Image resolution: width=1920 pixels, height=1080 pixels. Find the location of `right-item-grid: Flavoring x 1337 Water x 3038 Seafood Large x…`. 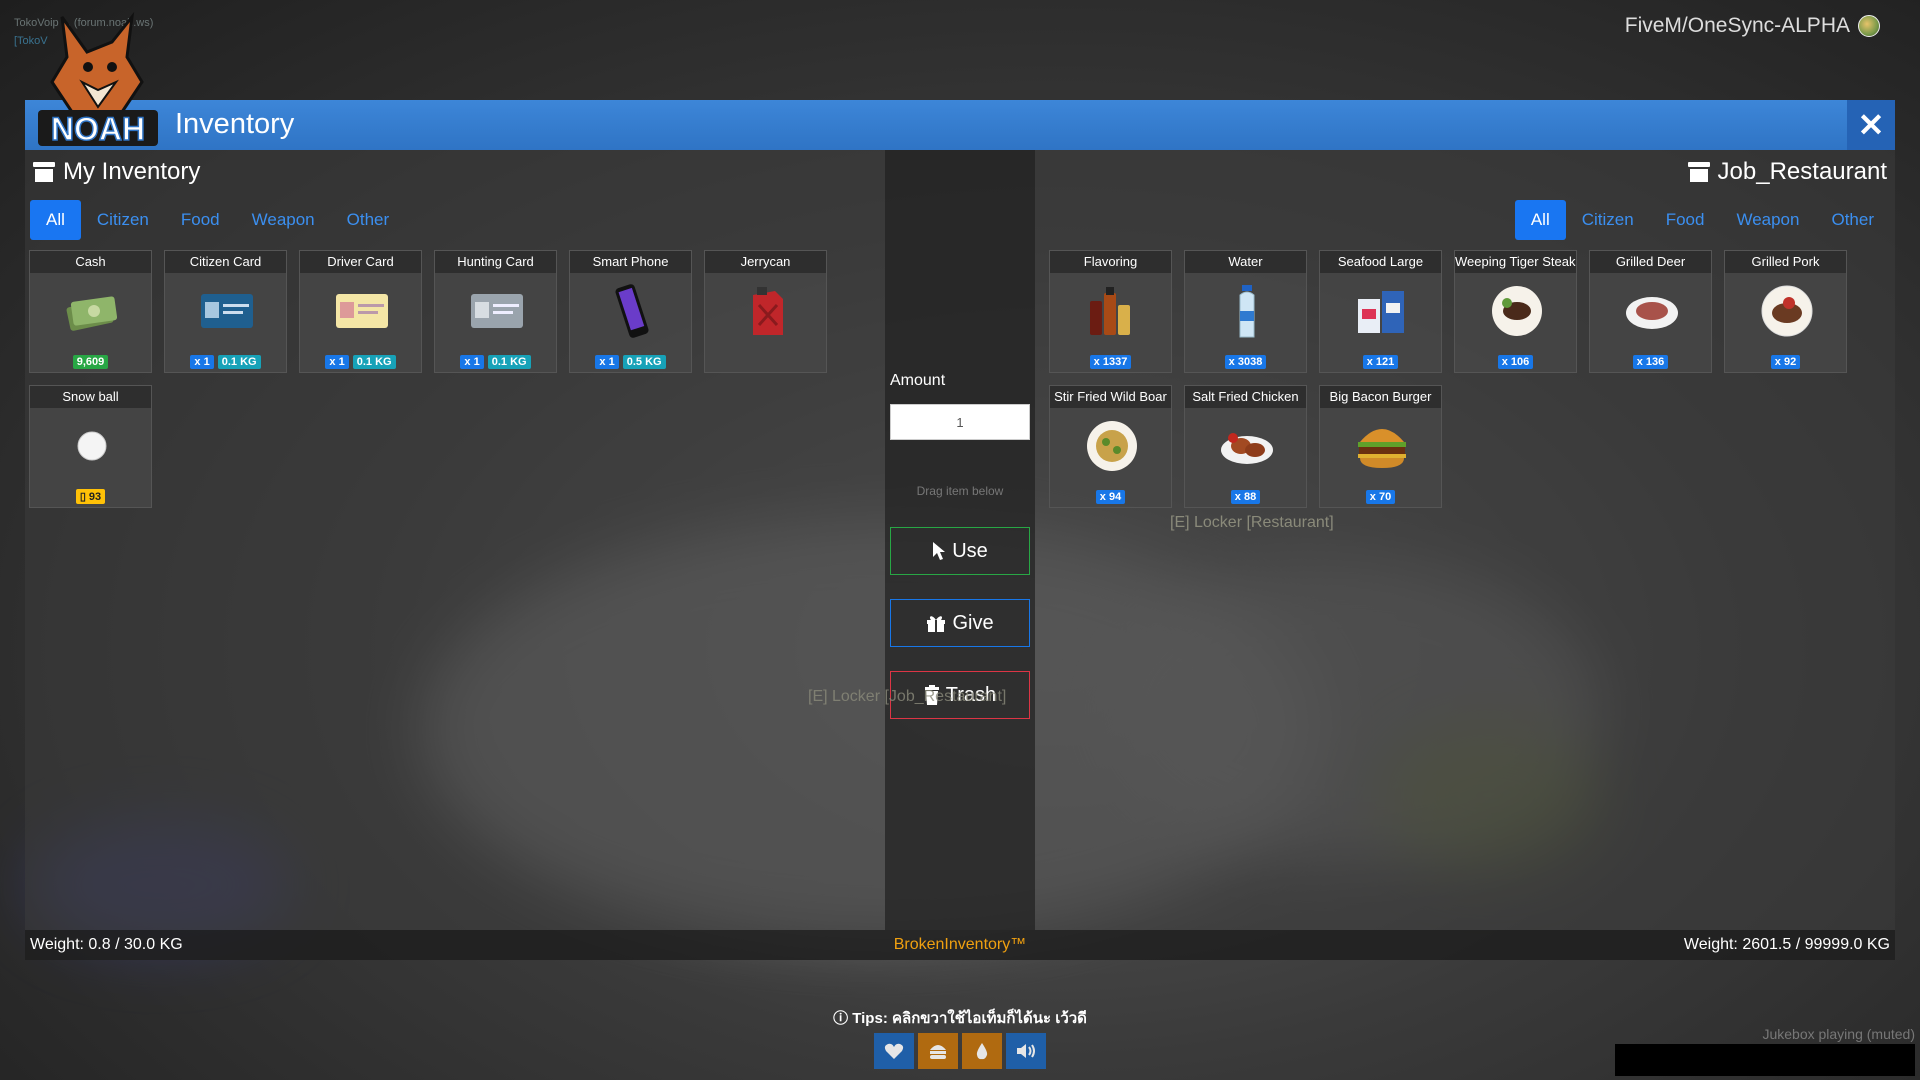

right-item-grid: Flavoring x 1337 Water x 3038 Seafood Large x… is located at coordinates (1449, 380).